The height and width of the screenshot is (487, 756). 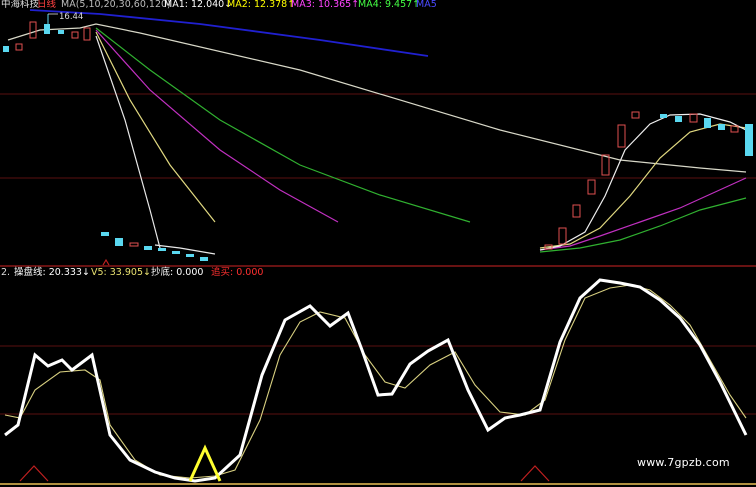 I want to click on ma5-value: MA5, so click(x=426, y=5).